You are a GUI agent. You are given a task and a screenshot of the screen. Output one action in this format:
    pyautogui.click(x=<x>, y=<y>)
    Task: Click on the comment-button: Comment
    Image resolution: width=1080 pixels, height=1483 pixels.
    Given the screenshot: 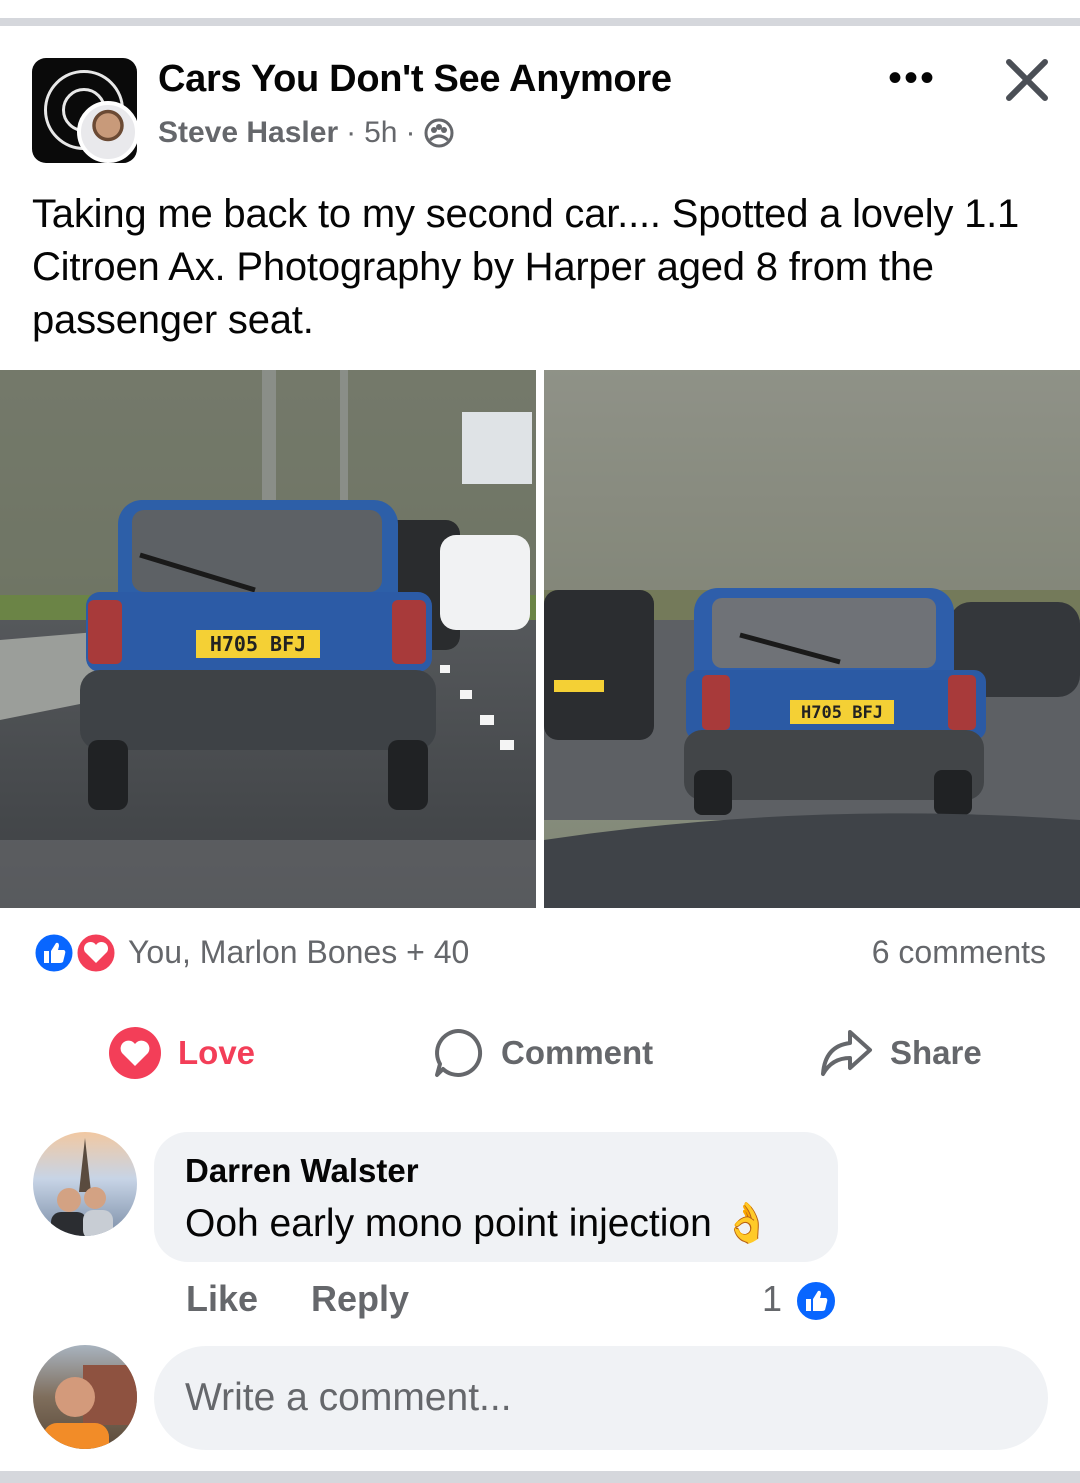 What is the action you would take?
    pyautogui.click(x=542, y=1053)
    